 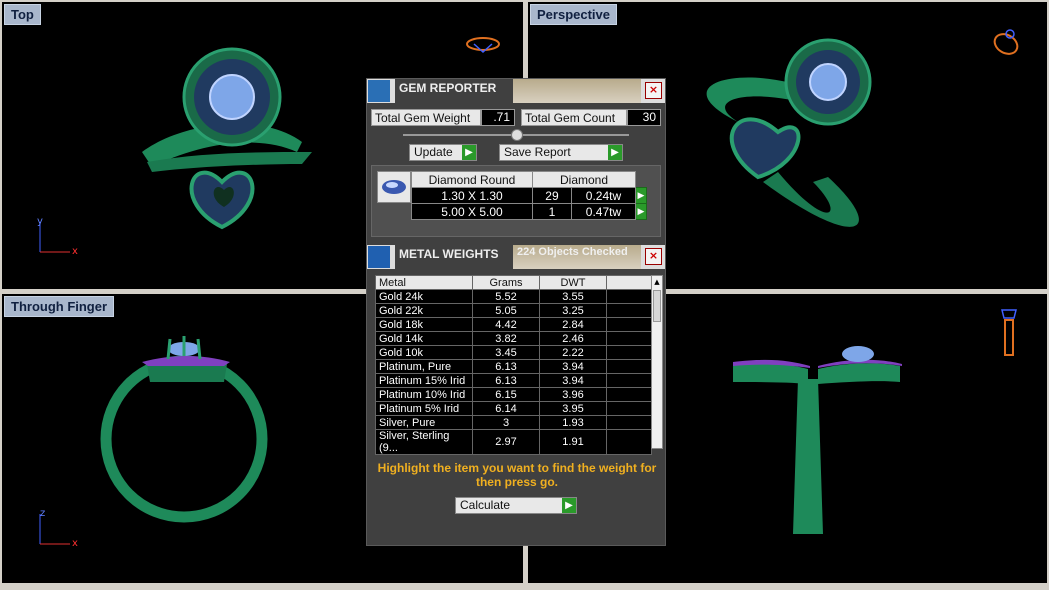 I want to click on gem-header-type: Diamond, so click(x=584, y=179).